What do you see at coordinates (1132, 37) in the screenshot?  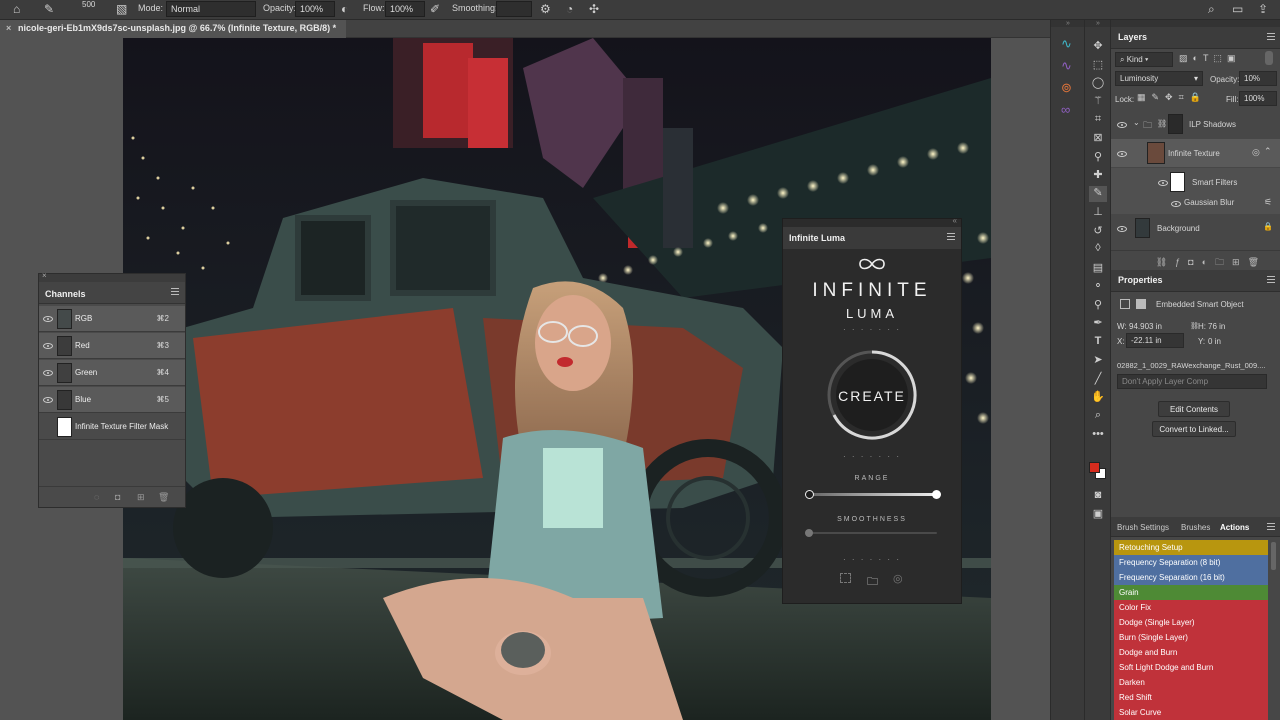 I see `layers-title: Layers` at bounding box center [1132, 37].